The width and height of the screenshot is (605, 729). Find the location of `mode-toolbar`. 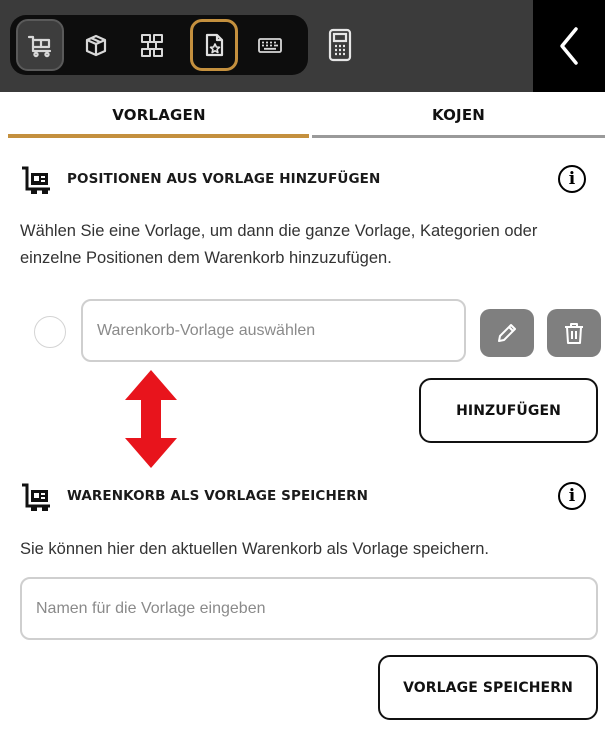

mode-toolbar is located at coordinates (159, 45).